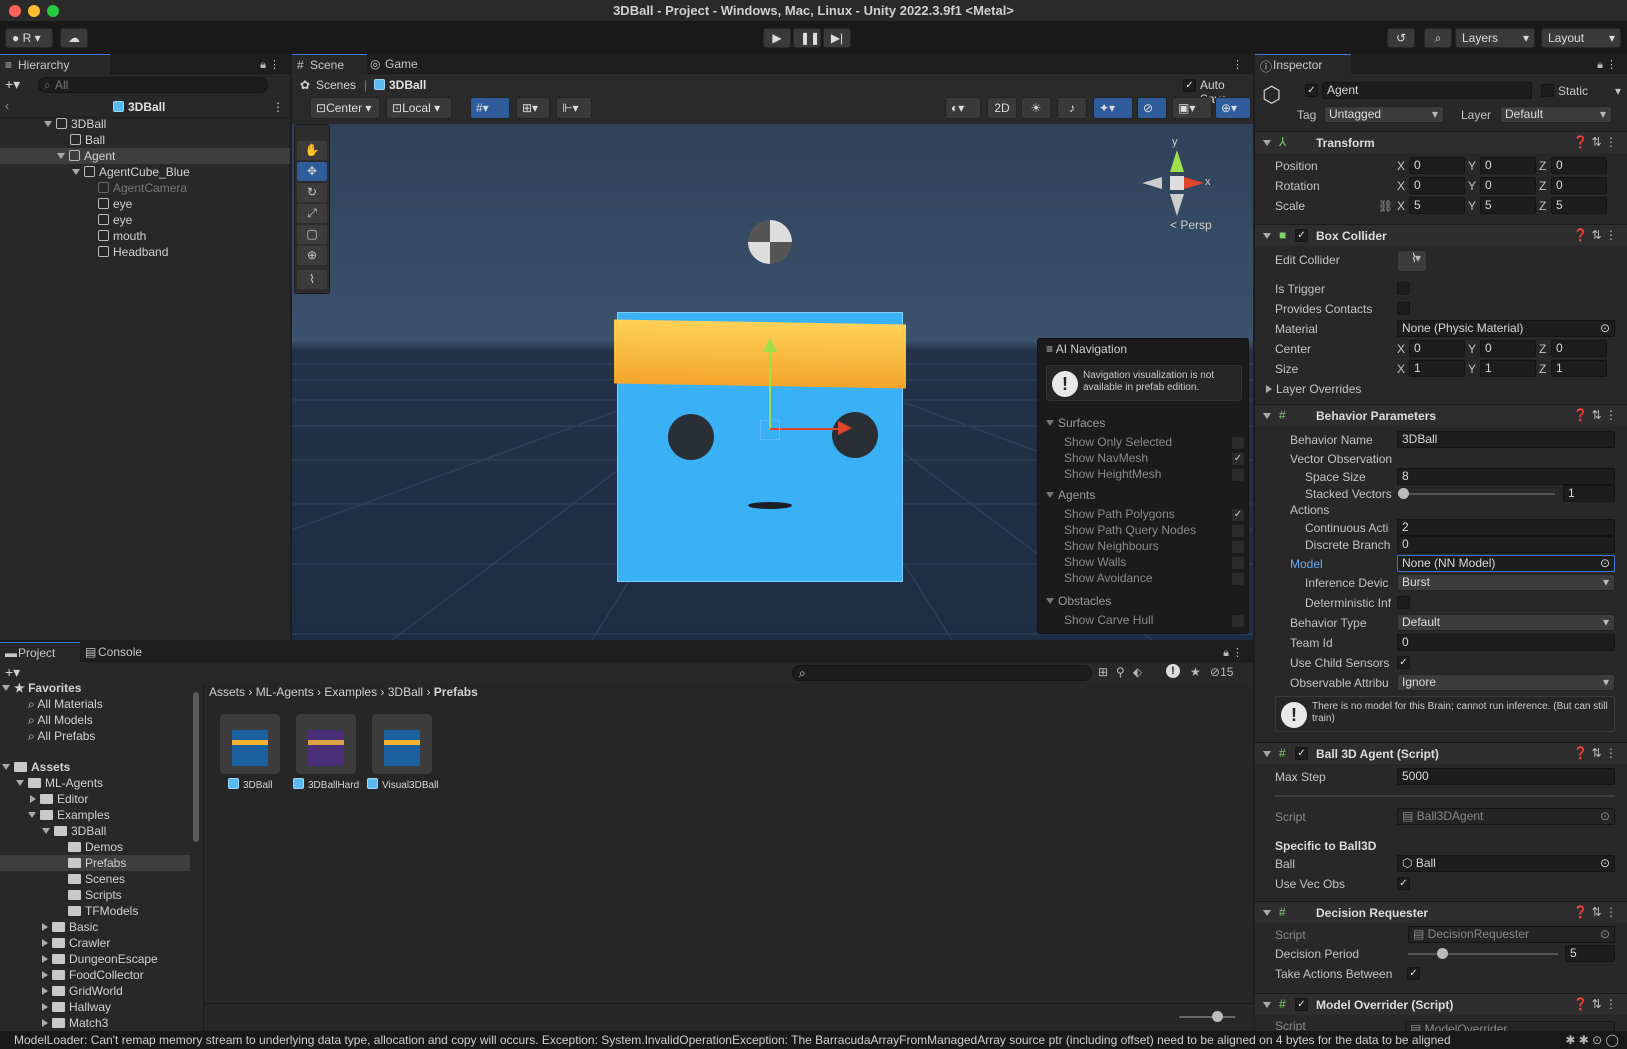 Image resolution: width=1627 pixels, height=1049 pixels. What do you see at coordinates (312, 192) in the screenshot?
I see `rotate-tool-button: ↻` at bounding box center [312, 192].